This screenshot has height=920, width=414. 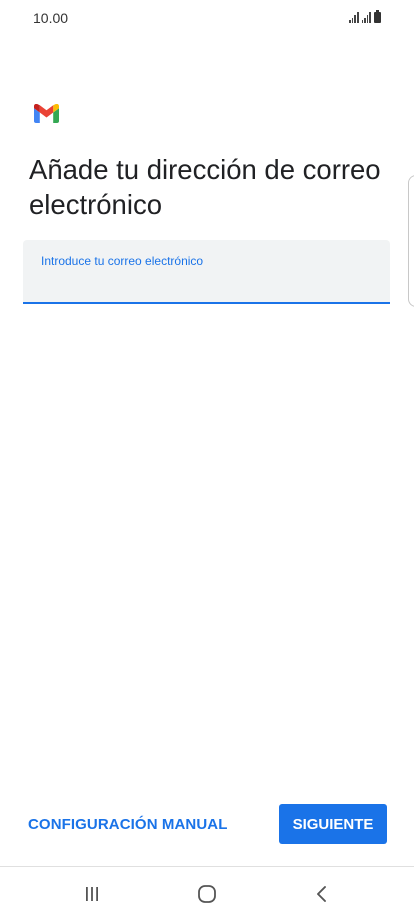 What do you see at coordinates (127, 824) in the screenshot?
I see `manual-setup-button: CONFIGURACIÓN MANUAL` at bounding box center [127, 824].